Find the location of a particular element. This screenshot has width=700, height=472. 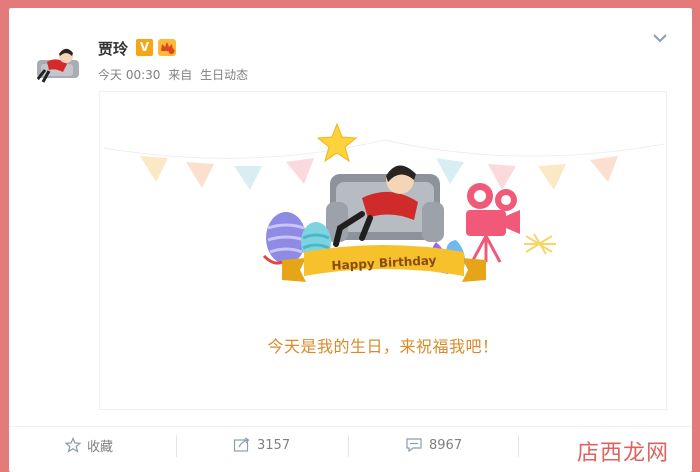

favorite-button: 收藏 is located at coordinates (89, 445).